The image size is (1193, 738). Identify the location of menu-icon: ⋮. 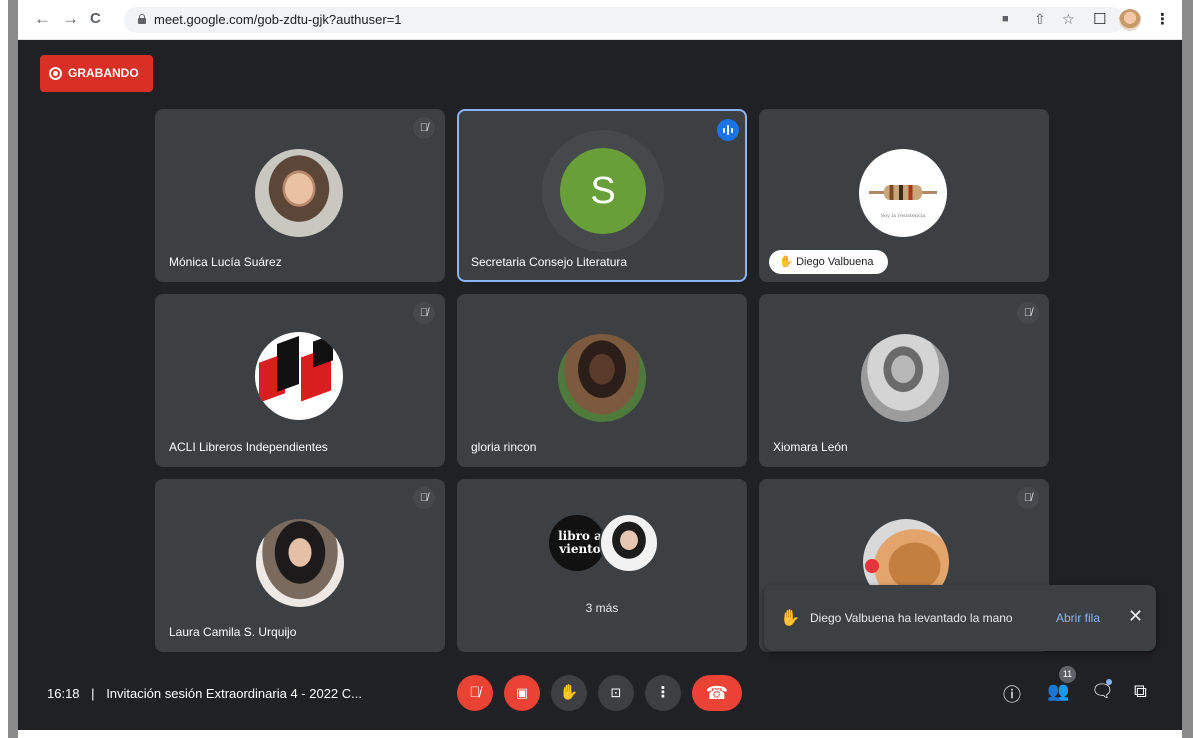
(1162, 19).